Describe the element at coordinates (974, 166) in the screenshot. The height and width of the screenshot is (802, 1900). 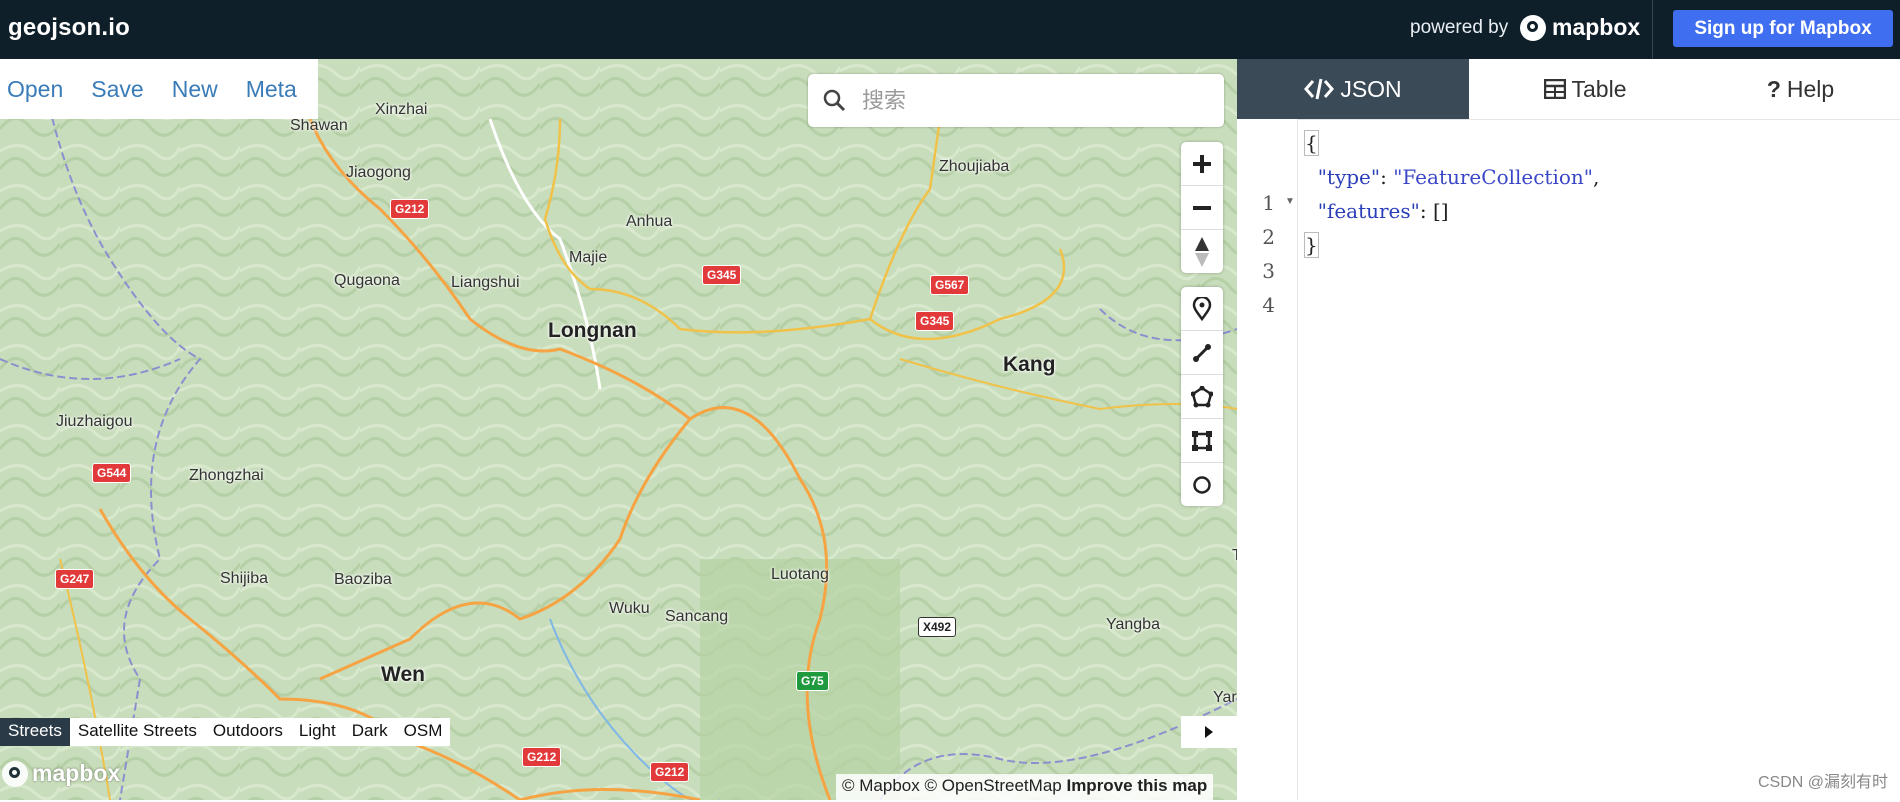
I see `place-label: Zhoujiaba` at that location.